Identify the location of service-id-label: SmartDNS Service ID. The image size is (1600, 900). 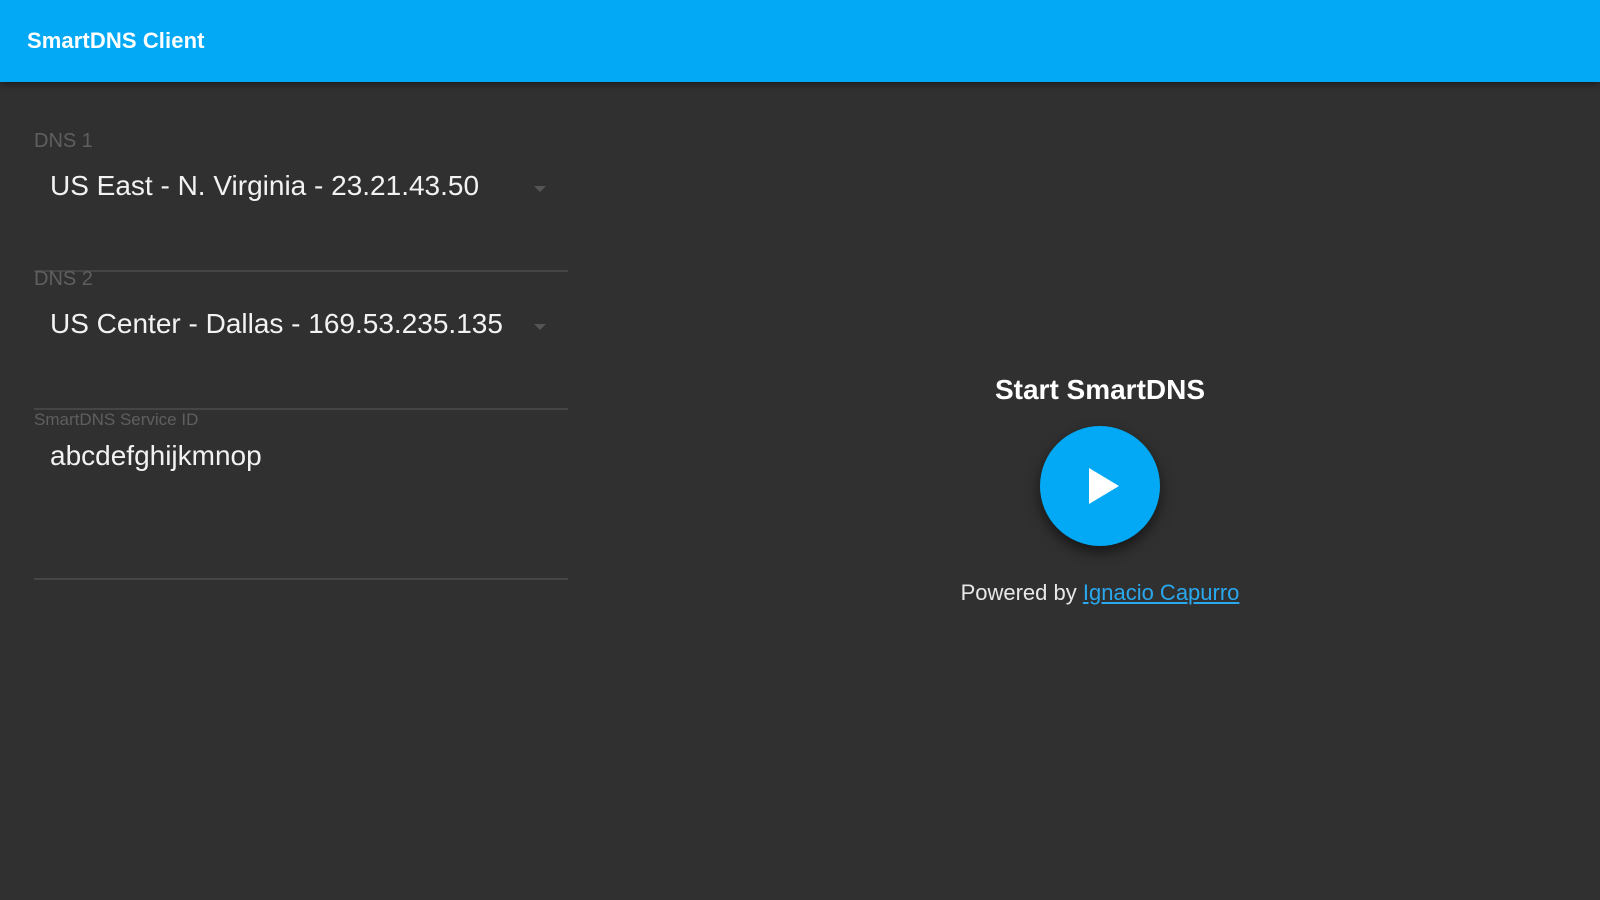
(116, 419).